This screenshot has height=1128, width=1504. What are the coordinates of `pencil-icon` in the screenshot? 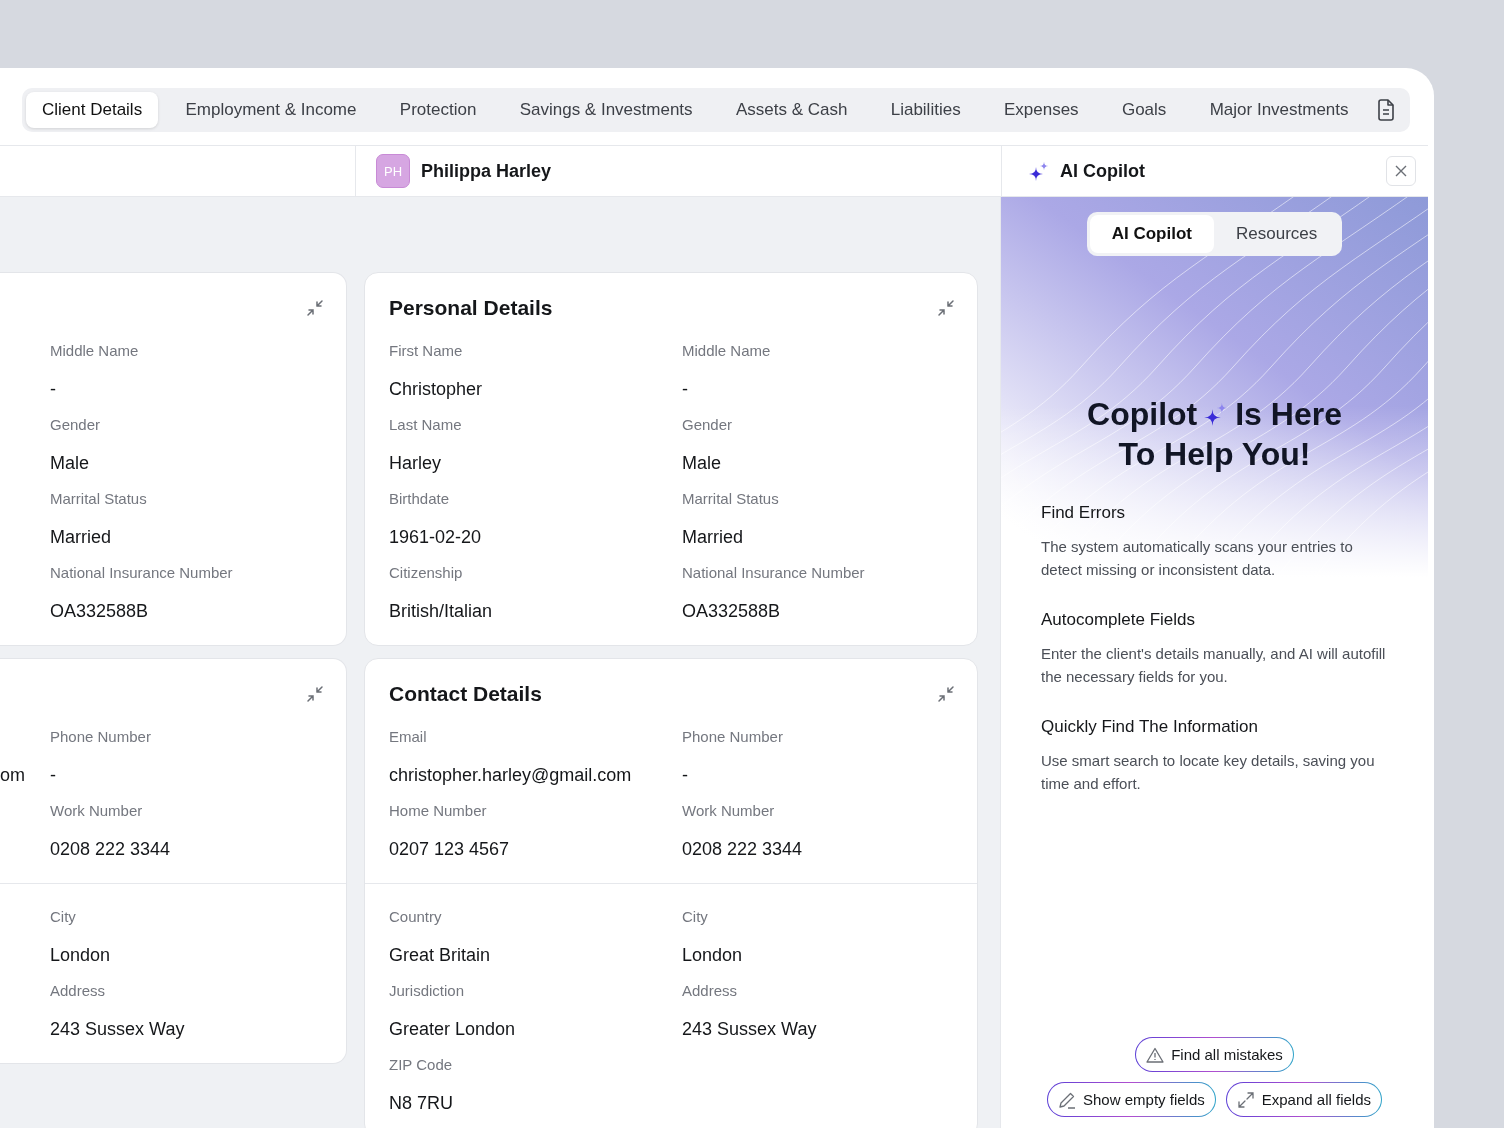 It's located at (1067, 1099).